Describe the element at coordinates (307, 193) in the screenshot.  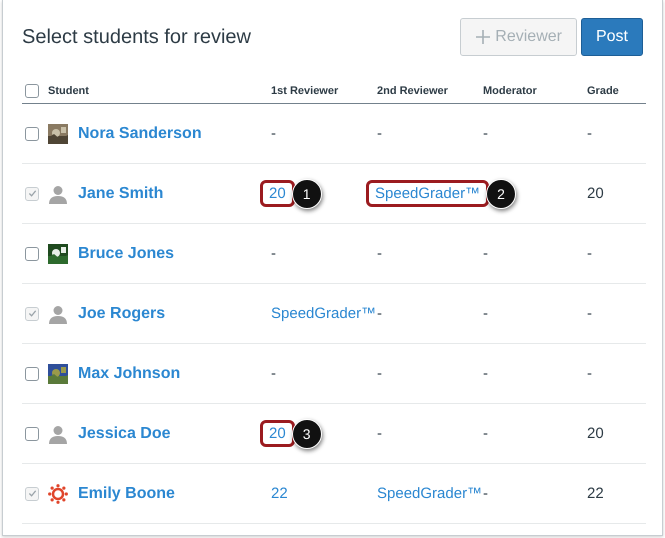
I see `callout-badge: 1` at that location.